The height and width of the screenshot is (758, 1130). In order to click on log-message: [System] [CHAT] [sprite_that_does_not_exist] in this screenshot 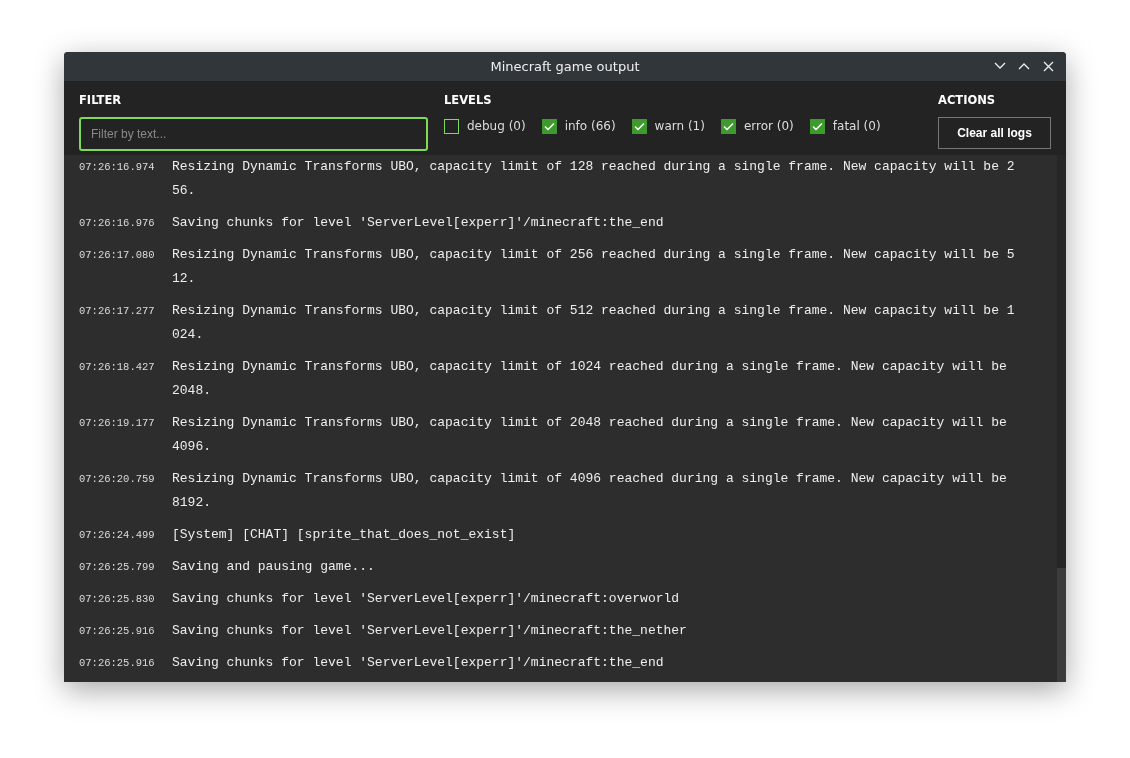, I will do `click(344, 535)`.